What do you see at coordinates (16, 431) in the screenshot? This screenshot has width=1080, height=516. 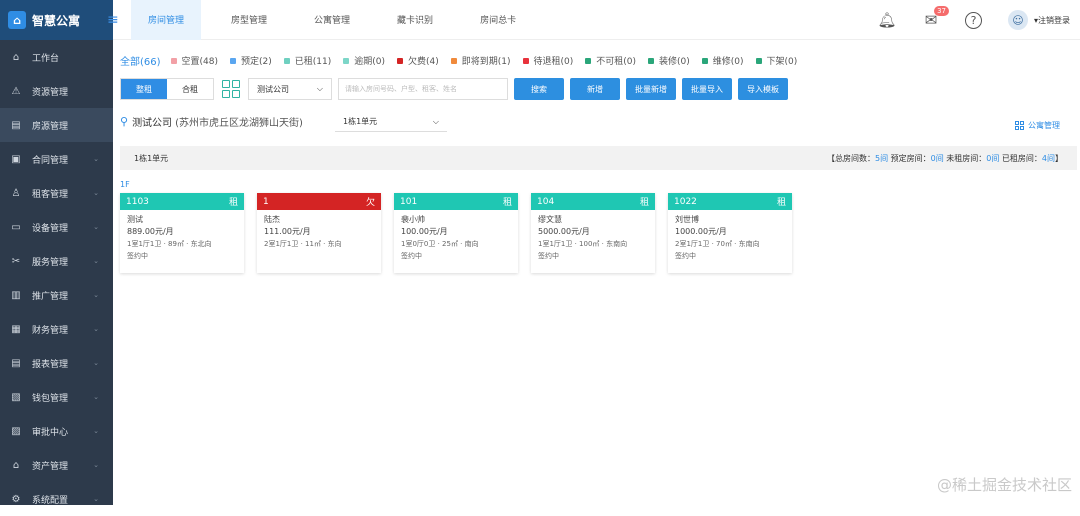 I see `approval-icon: ▨` at bounding box center [16, 431].